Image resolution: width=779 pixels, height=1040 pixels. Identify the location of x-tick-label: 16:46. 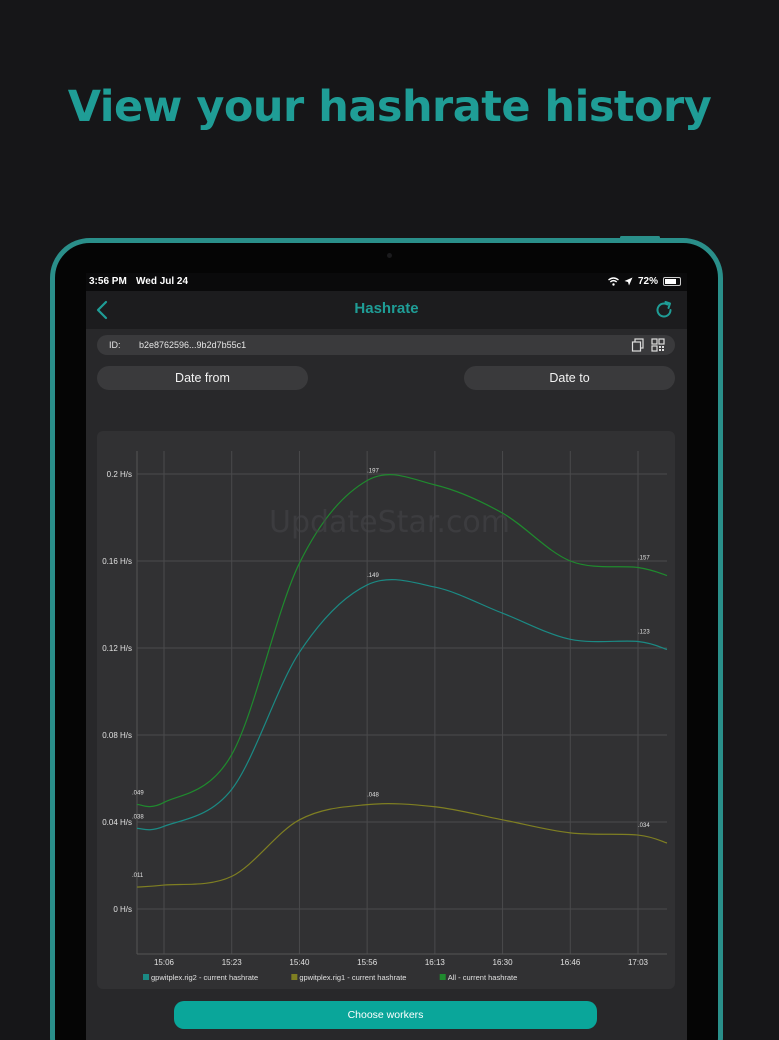
(570, 962).